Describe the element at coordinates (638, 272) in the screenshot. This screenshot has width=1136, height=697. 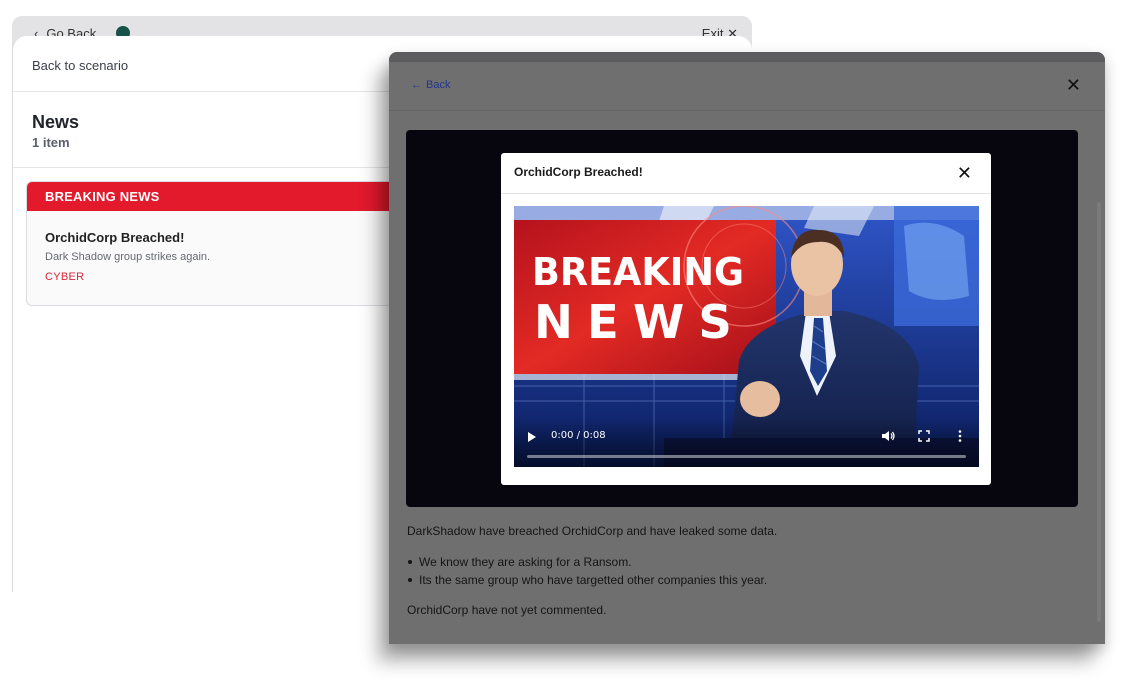
I see `thumbnail-line-1: BREAKING` at that location.